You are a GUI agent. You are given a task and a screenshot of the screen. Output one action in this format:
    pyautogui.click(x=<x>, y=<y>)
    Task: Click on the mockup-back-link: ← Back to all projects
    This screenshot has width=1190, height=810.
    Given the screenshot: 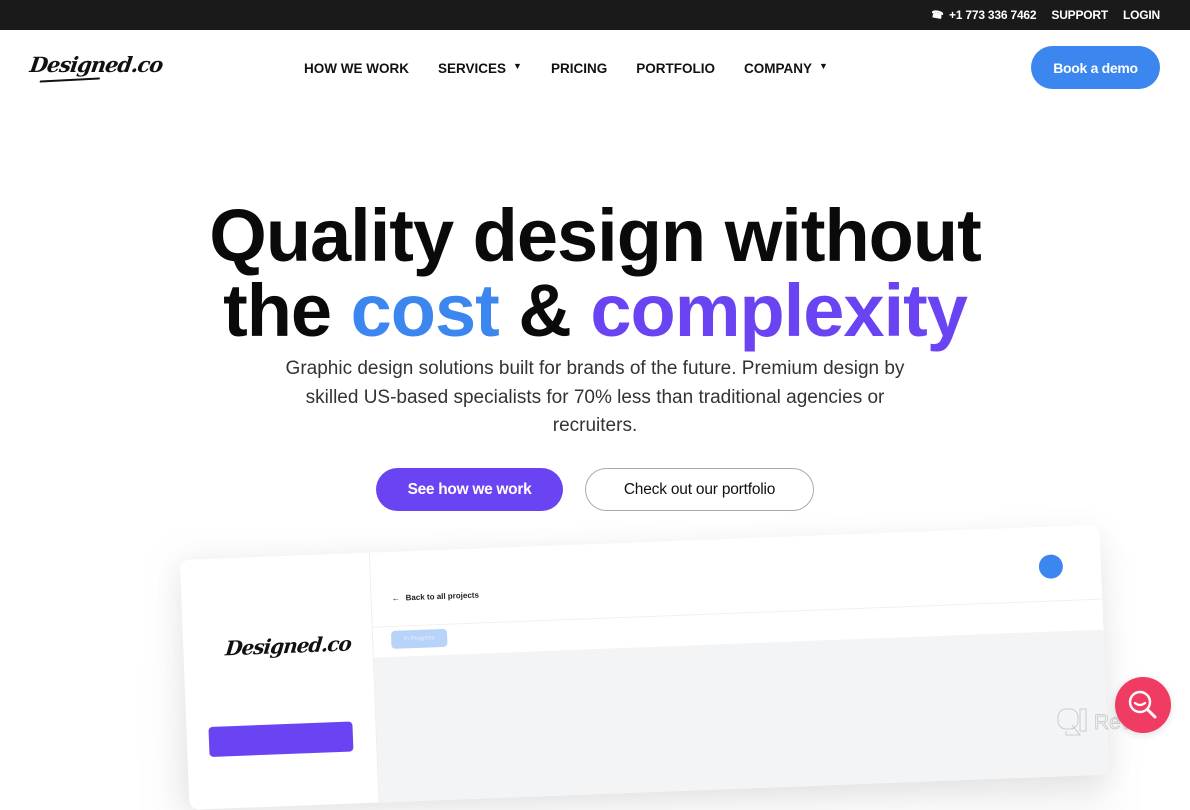 What is the action you would take?
    pyautogui.click(x=435, y=597)
    